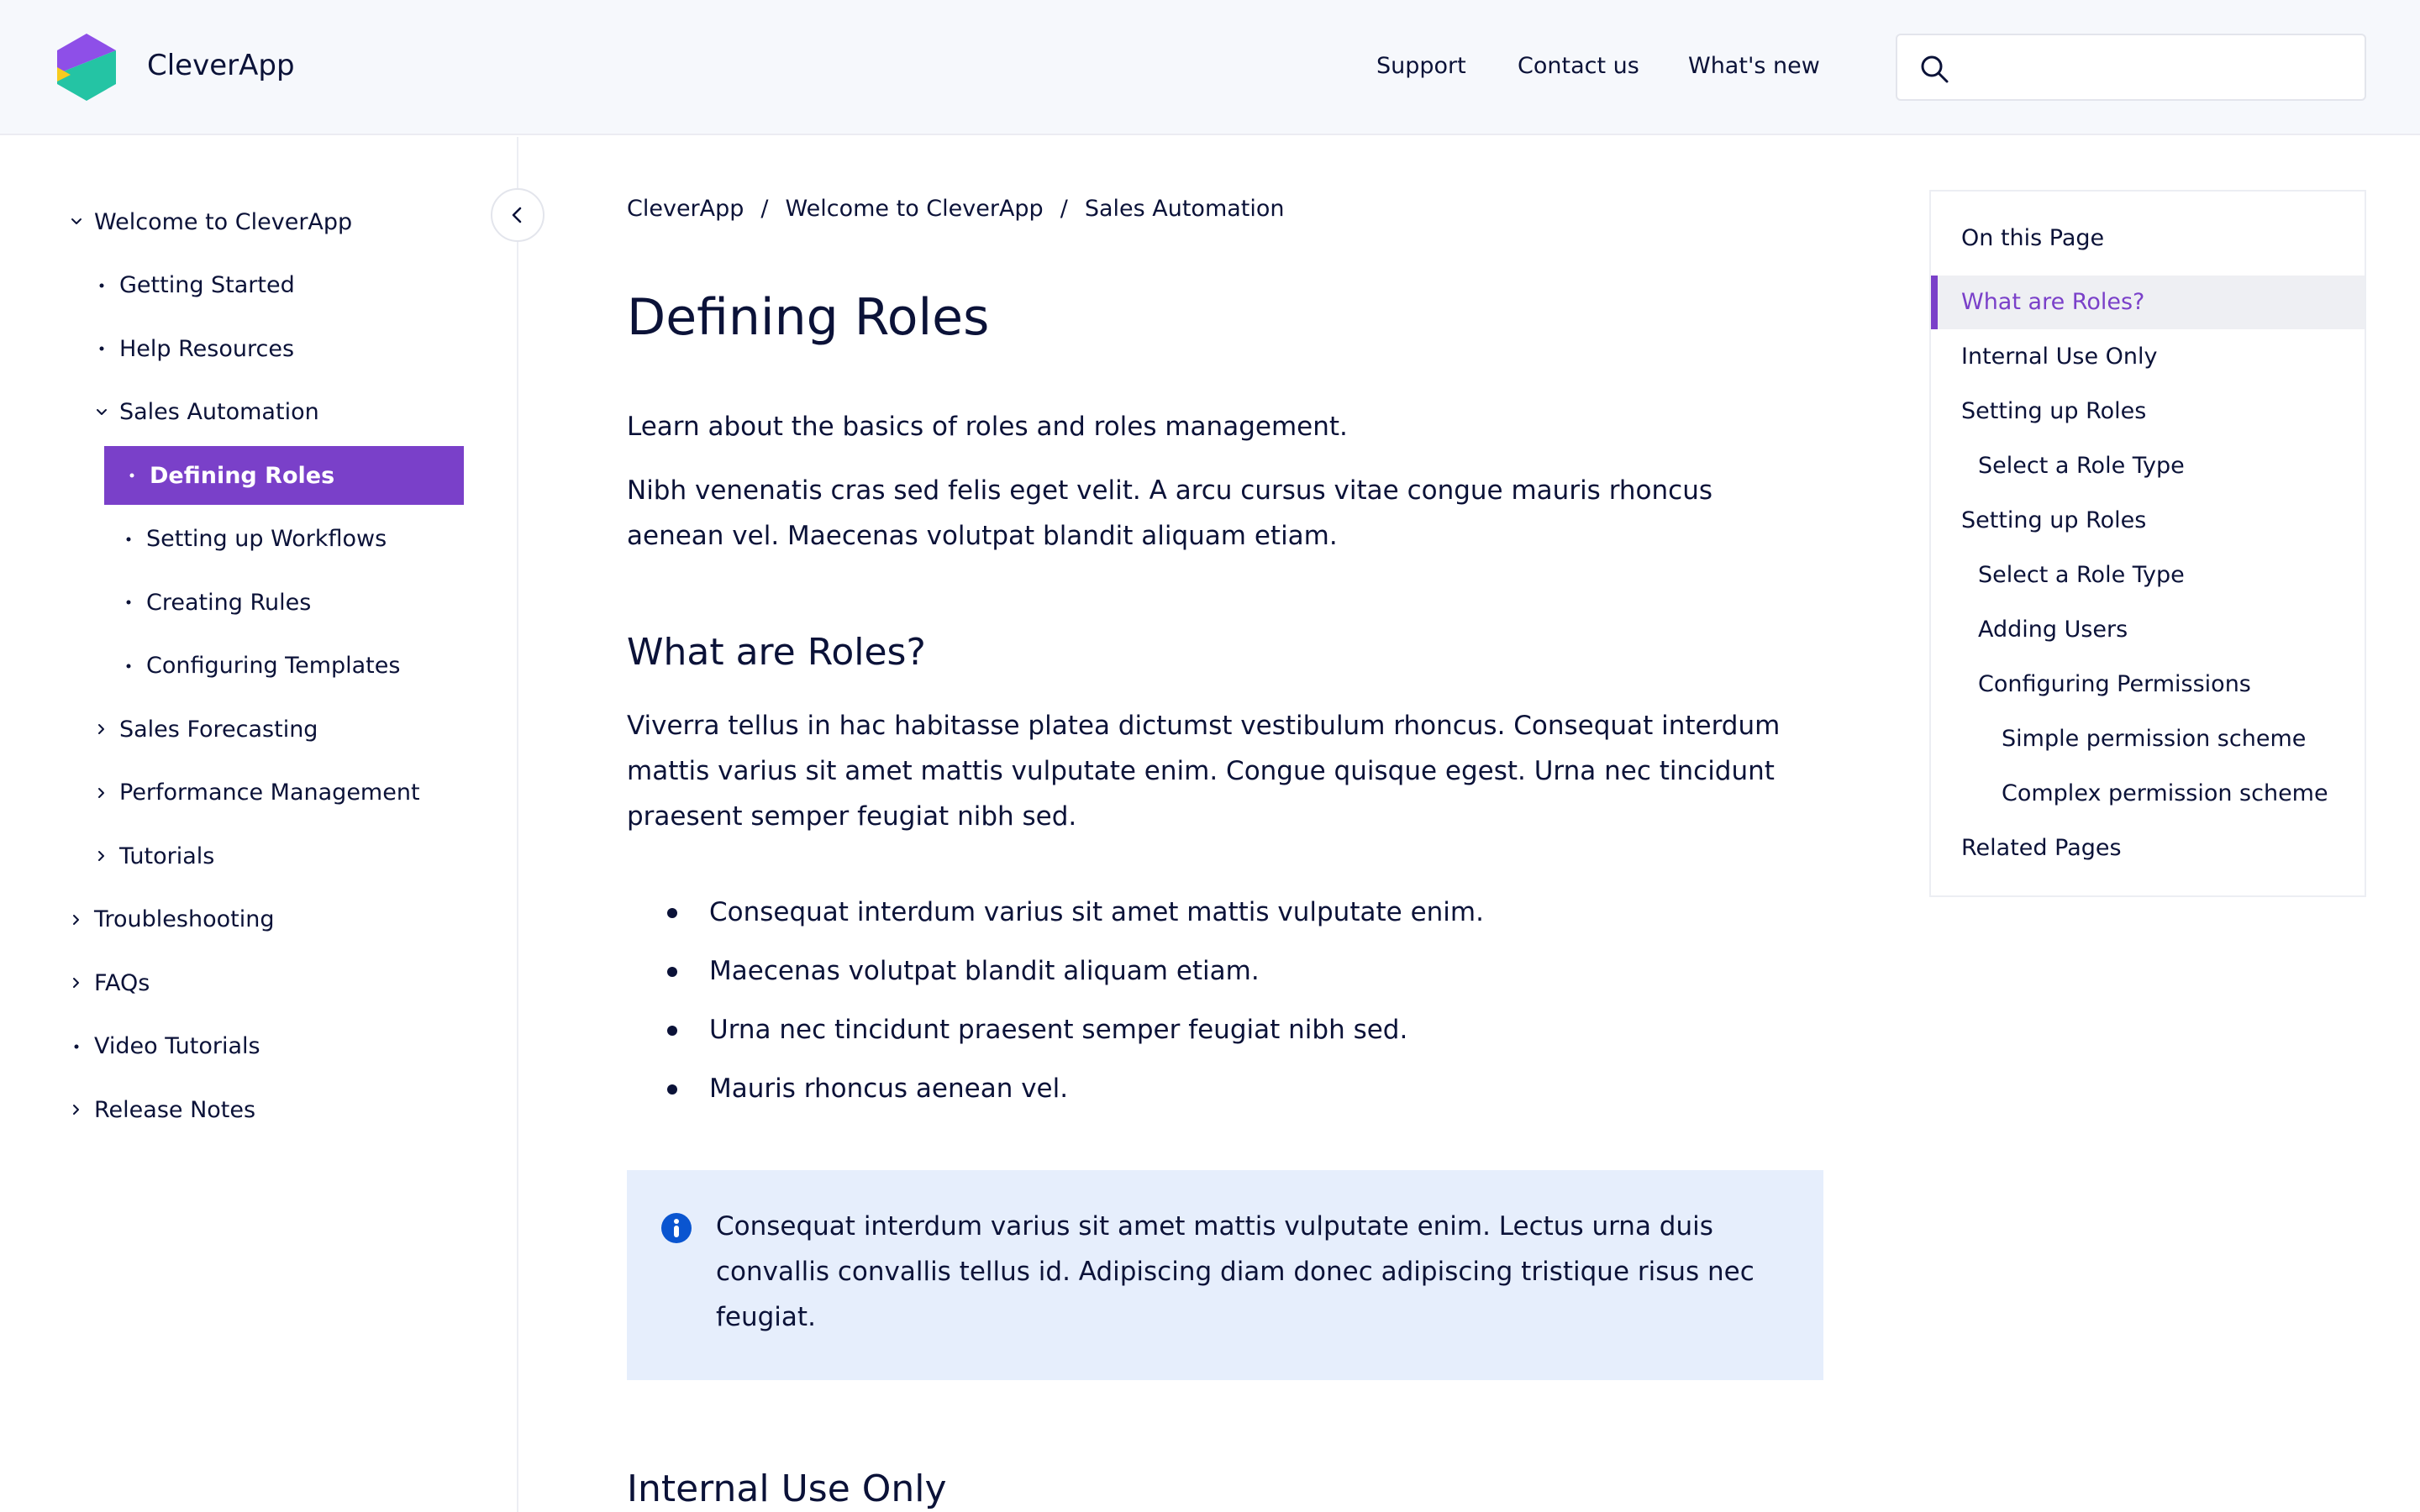 The image size is (2420, 1512). I want to click on toc-item: Internal Use Only, so click(2148, 357).